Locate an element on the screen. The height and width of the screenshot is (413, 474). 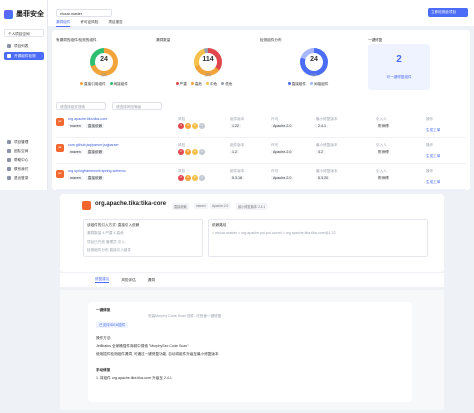
folder-icon is located at coordinates (9, 142).